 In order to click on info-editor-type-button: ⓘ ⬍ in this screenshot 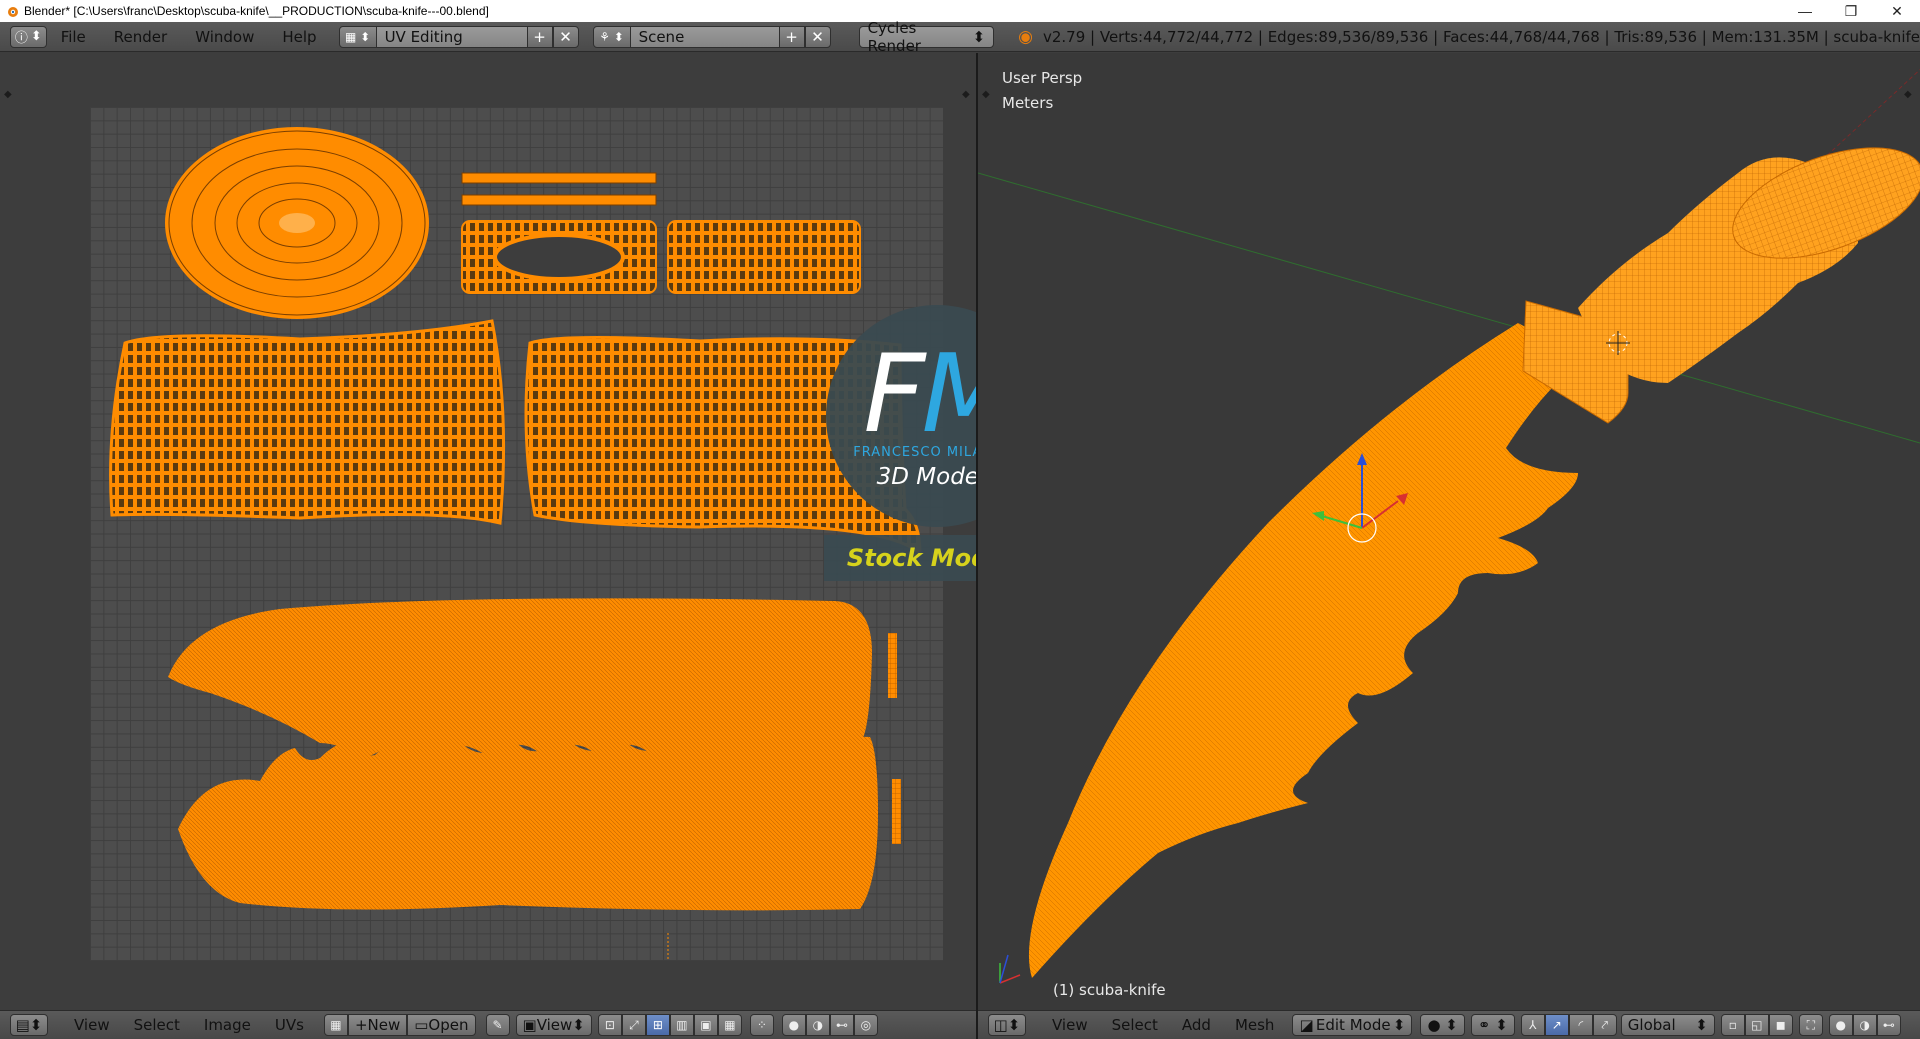, I will do `click(28, 36)`.